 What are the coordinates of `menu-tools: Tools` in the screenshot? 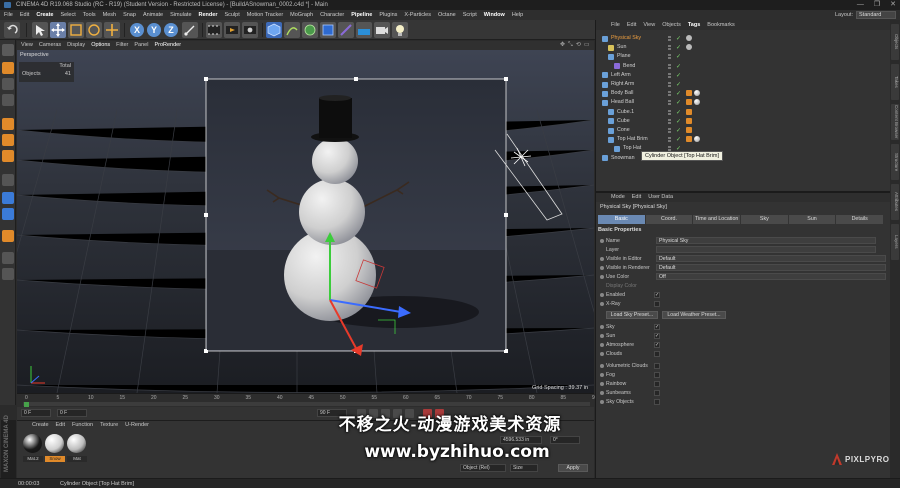 It's located at (89, 15).